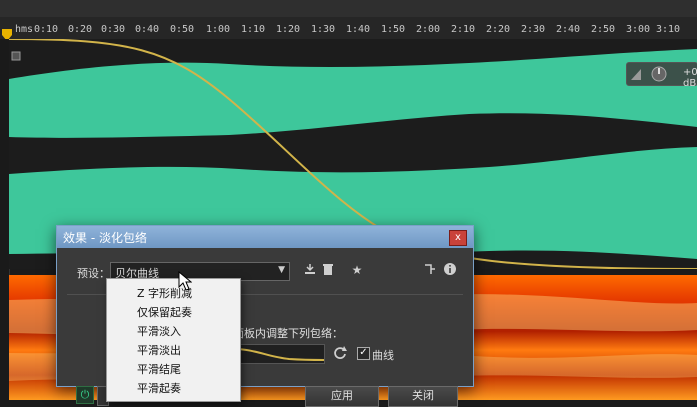 The width and height of the screenshot is (697, 407). Describe the element at coordinates (218, 29) in the screenshot. I see `ruler-tick: 1:00` at that location.